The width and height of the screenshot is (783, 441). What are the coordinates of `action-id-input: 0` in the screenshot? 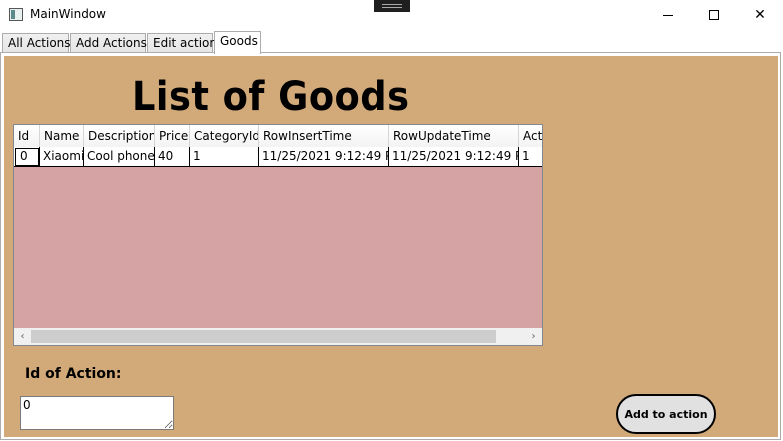 It's located at (97, 413).